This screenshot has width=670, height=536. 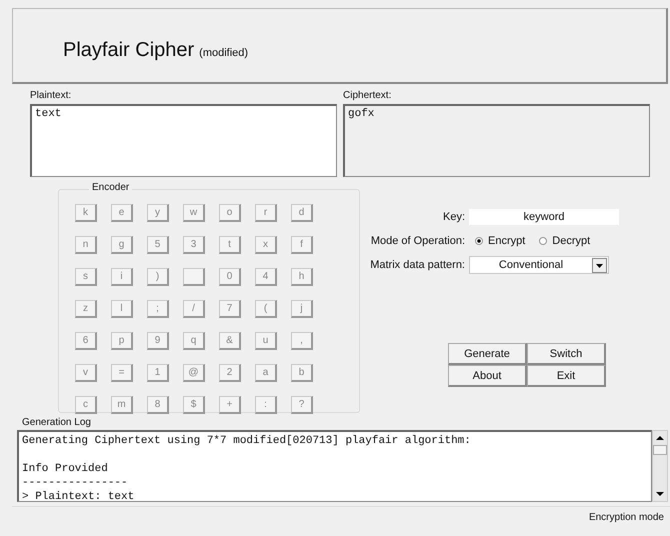 I want to click on matrix-key: ,, so click(x=302, y=341).